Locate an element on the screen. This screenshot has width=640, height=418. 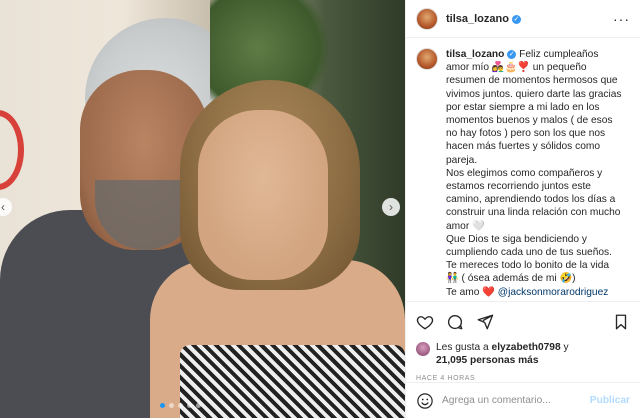
publish-button: Publicar is located at coordinates (610, 400).